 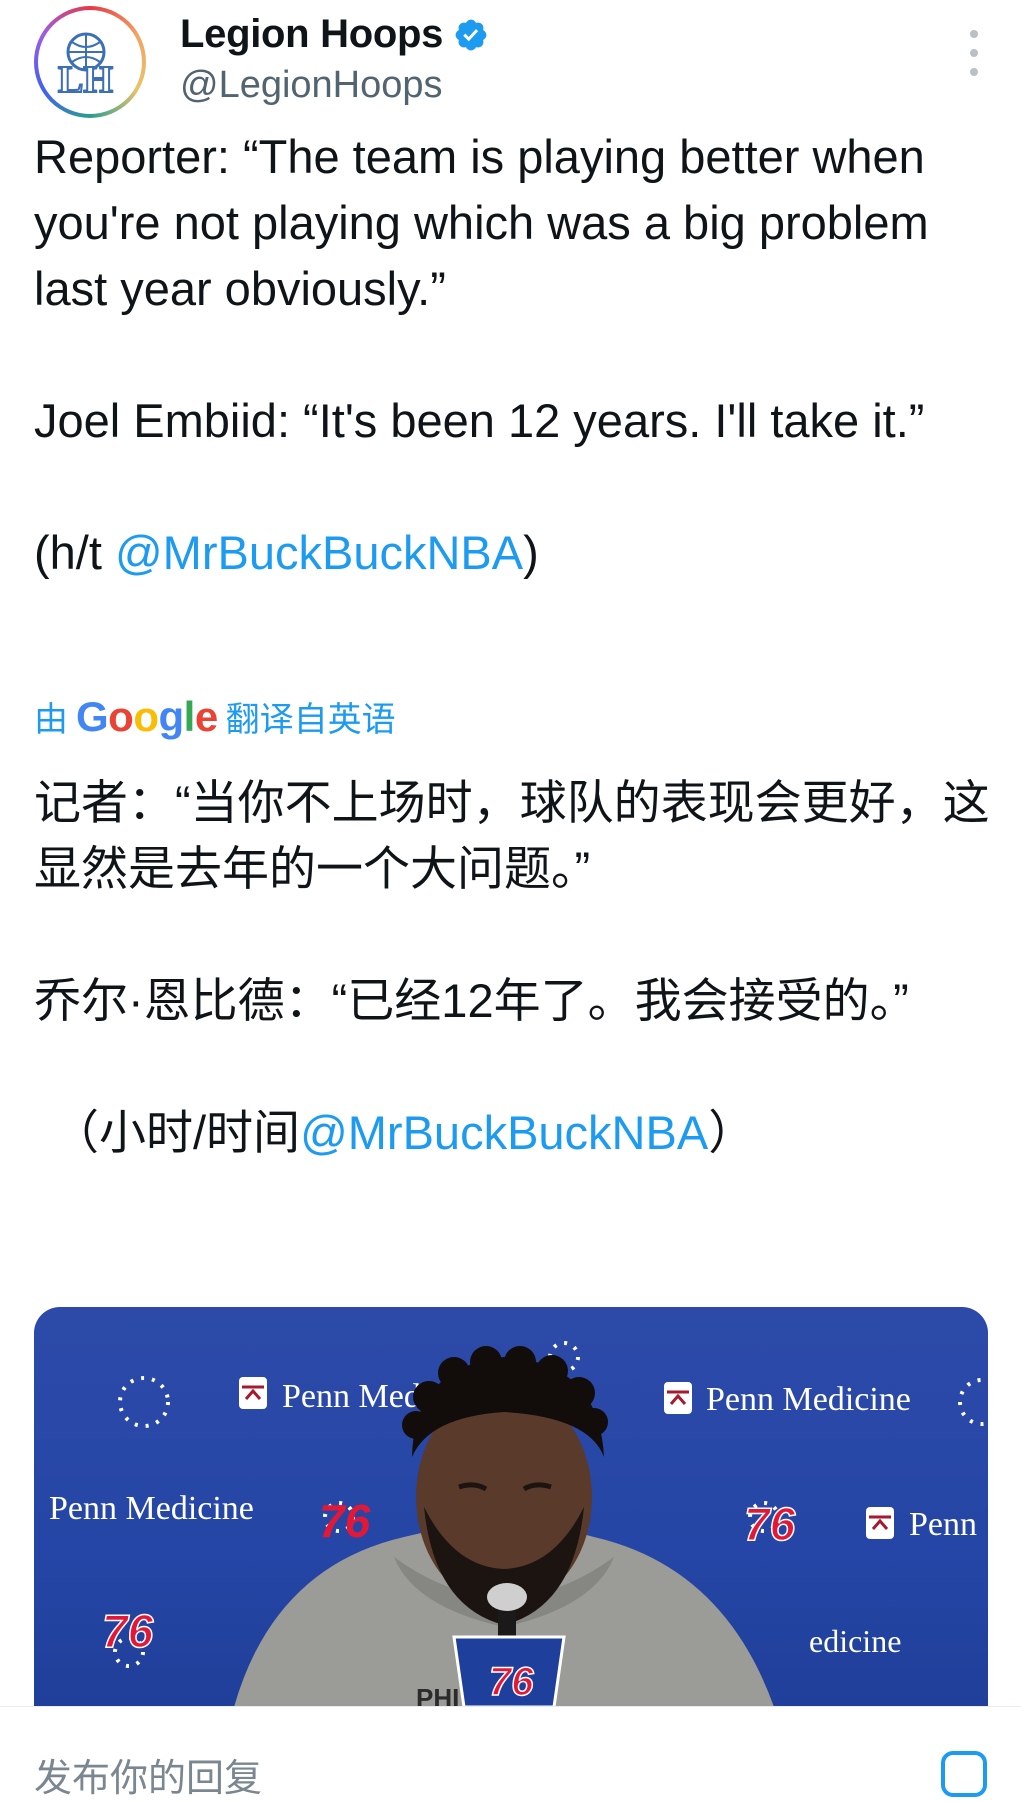 What do you see at coordinates (437, 1695) in the screenshot?
I see `svg-text: PHI` at bounding box center [437, 1695].